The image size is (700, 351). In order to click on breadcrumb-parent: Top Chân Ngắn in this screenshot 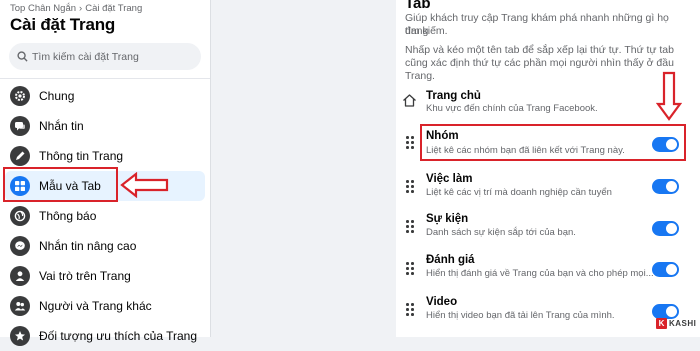, I will do `click(43, 8)`.